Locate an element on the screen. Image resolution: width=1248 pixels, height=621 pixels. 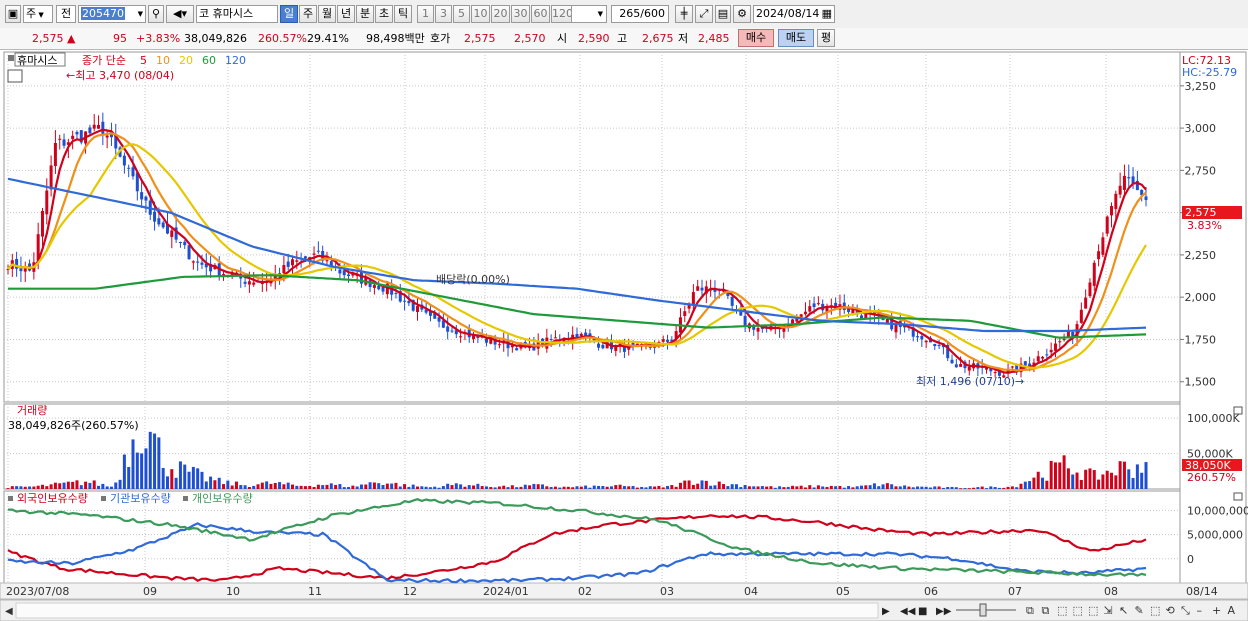
interval-button-20: 20 is located at coordinates (500, 14).